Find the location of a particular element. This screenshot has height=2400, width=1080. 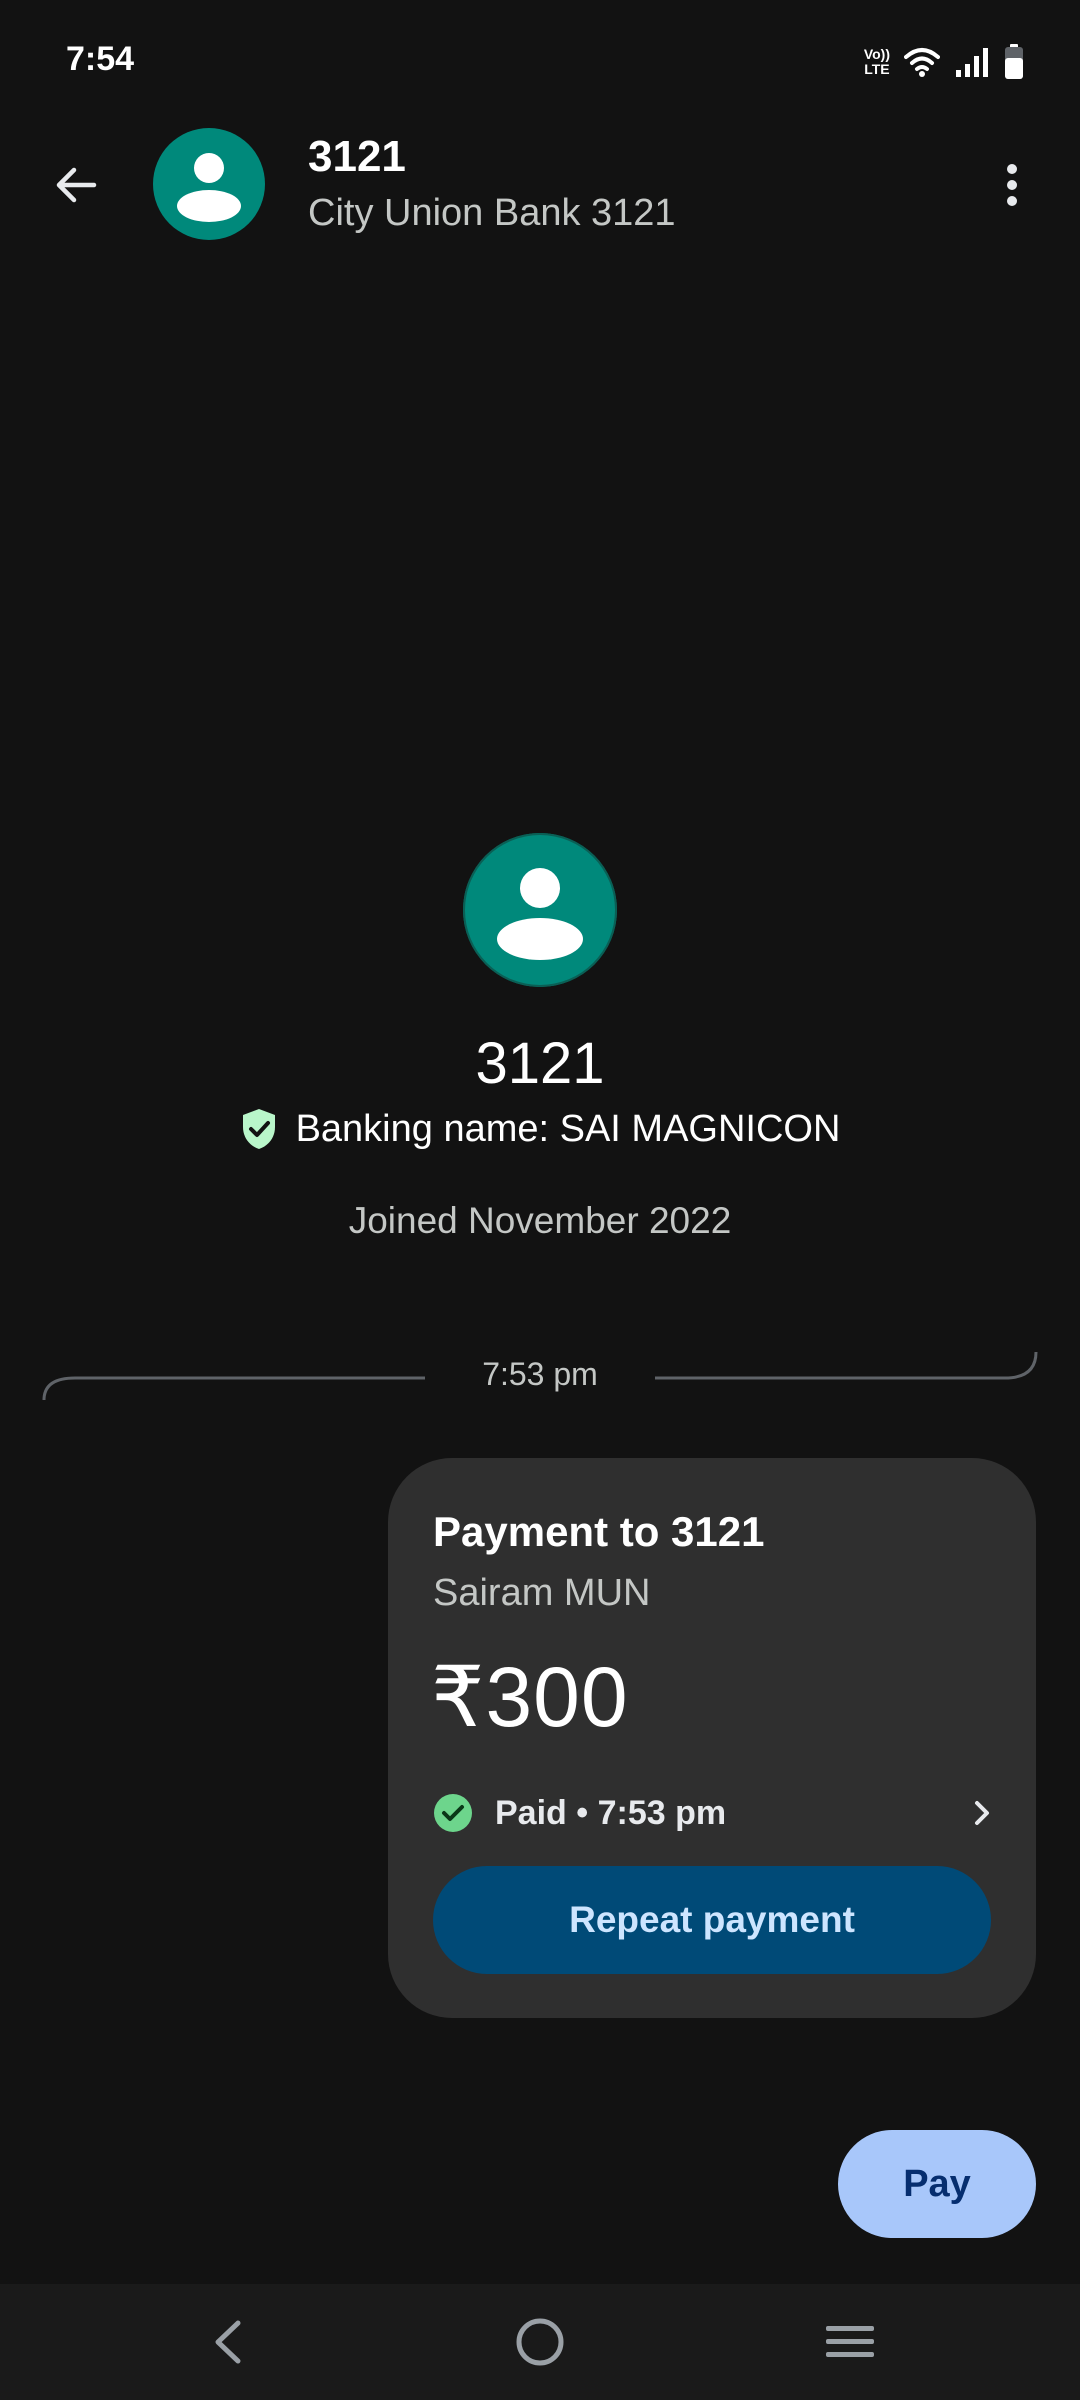

payment-status-row: Paid • 7:53 pm is located at coordinates (718, 1813).